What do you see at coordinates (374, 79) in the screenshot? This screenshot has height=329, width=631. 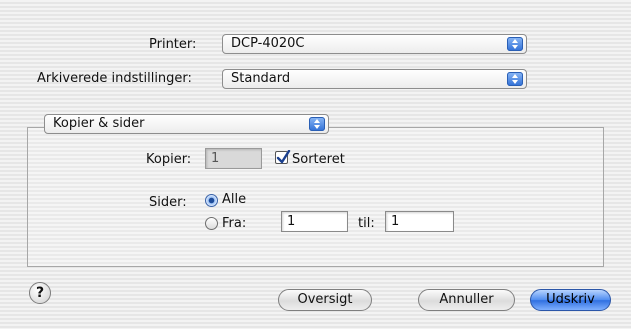 I see `presets-popup: Standard` at bounding box center [374, 79].